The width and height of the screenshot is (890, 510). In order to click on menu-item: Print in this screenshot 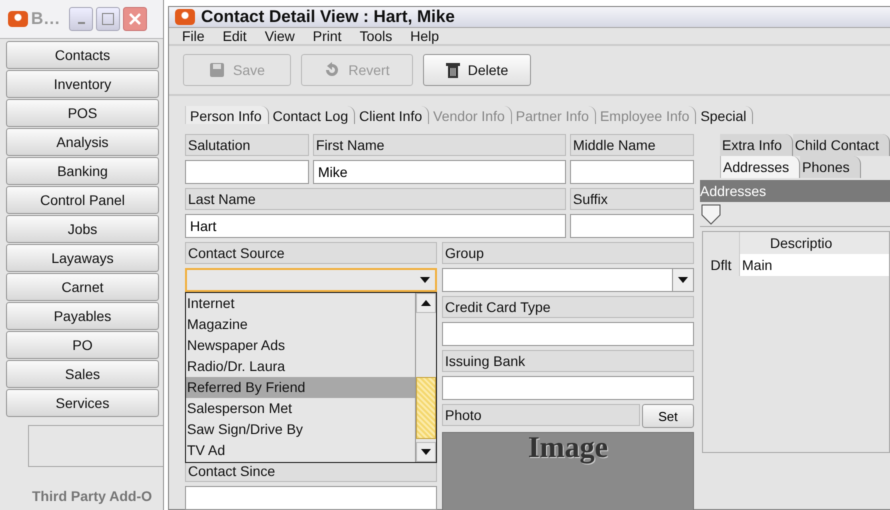, I will do `click(327, 36)`.